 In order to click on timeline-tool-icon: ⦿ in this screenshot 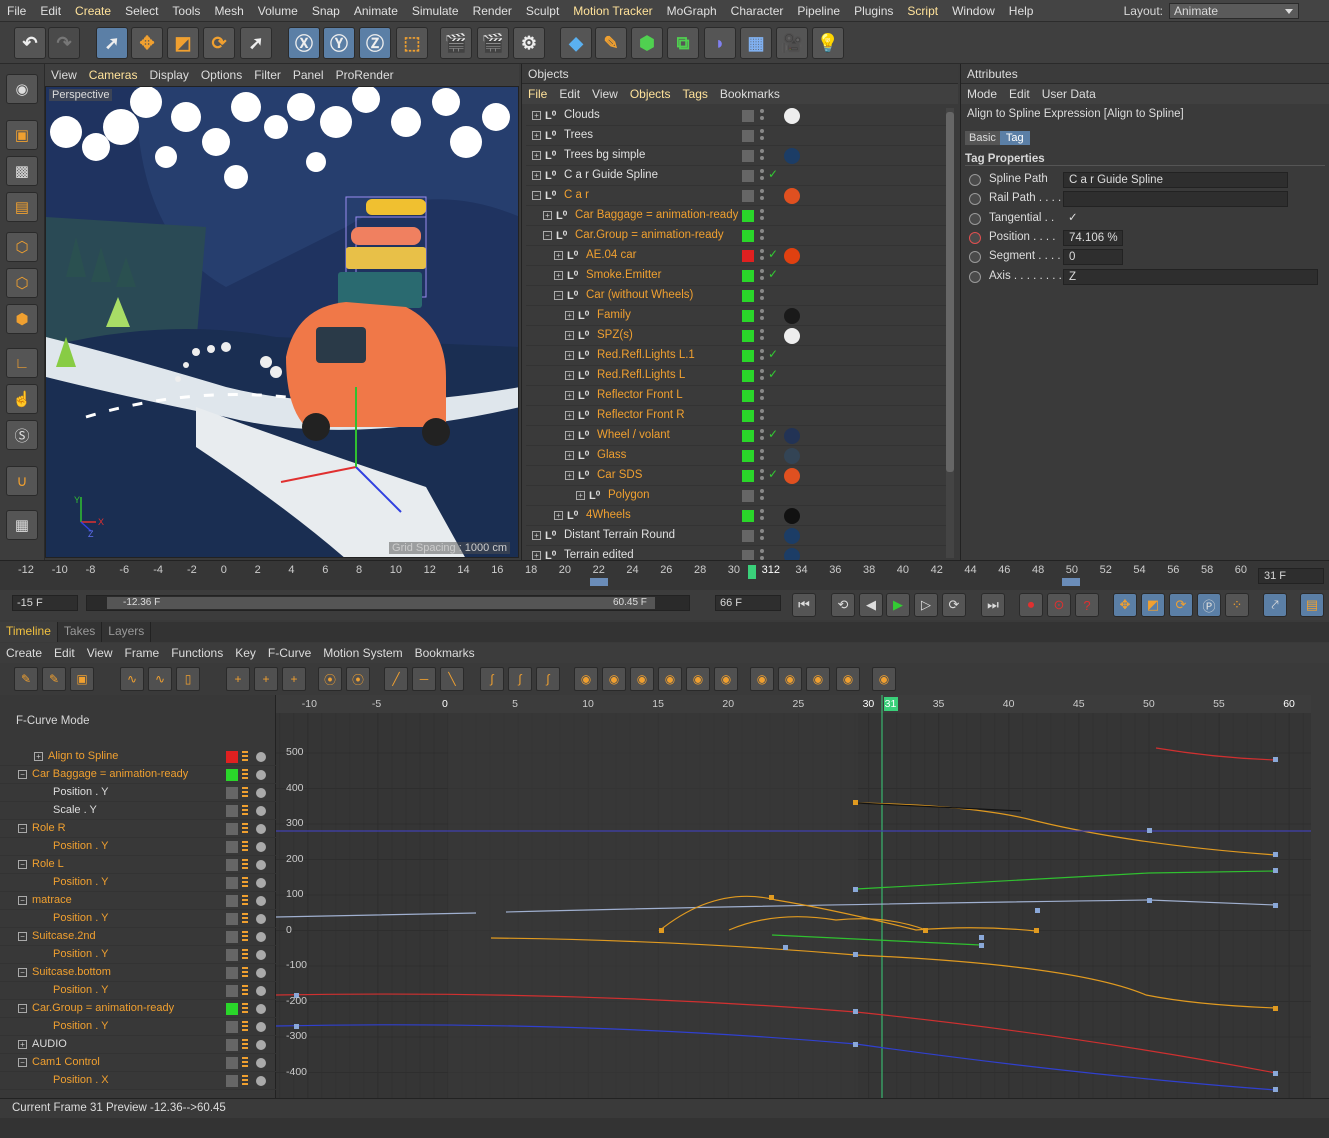, I will do `click(358, 679)`.